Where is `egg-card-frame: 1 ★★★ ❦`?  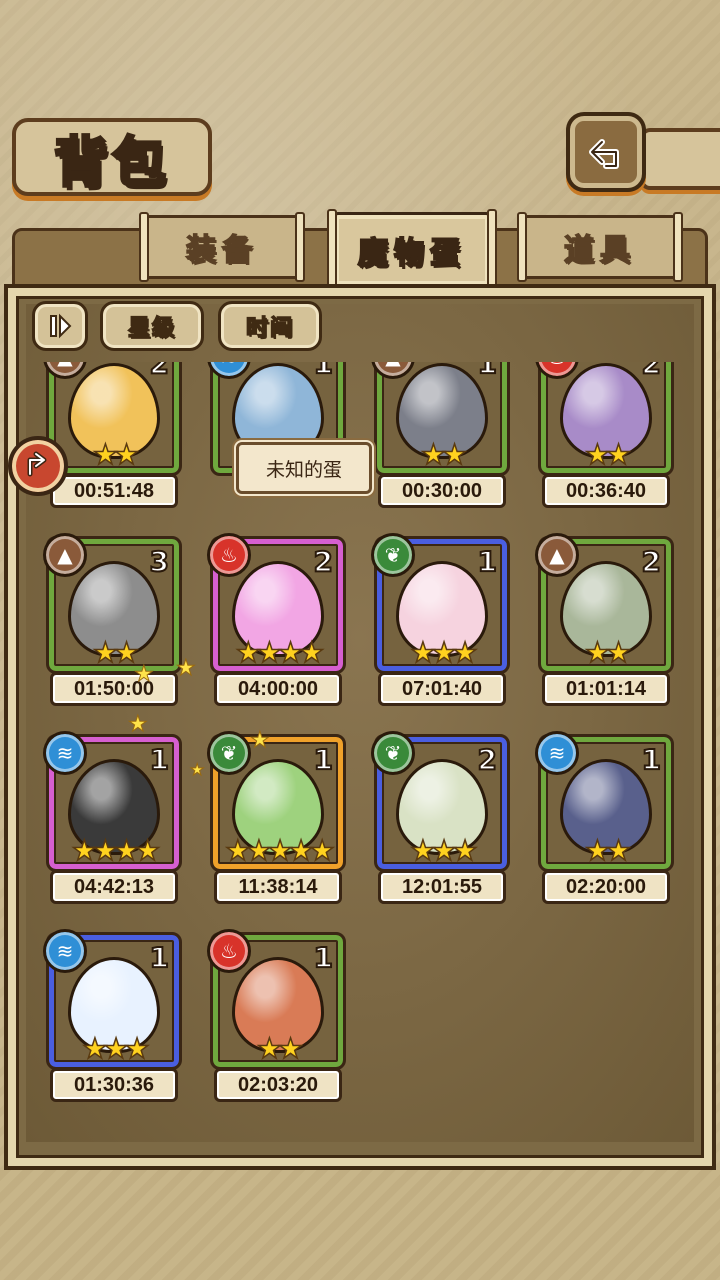 egg-card-frame: 1 ★★★ ❦ is located at coordinates (440, 603).